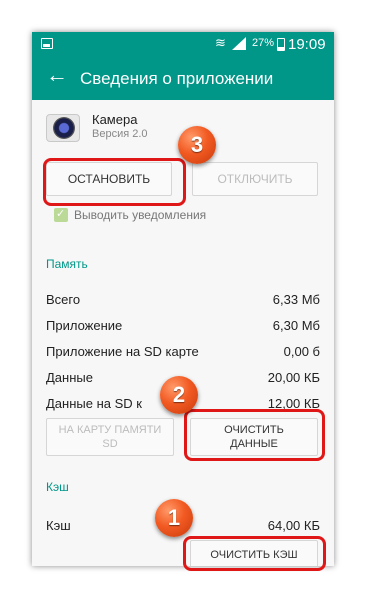 Image resolution: width=366 pixels, height=600 pixels. What do you see at coordinates (84, 325) in the screenshot?
I see `memory-row-label: Приложение` at bounding box center [84, 325].